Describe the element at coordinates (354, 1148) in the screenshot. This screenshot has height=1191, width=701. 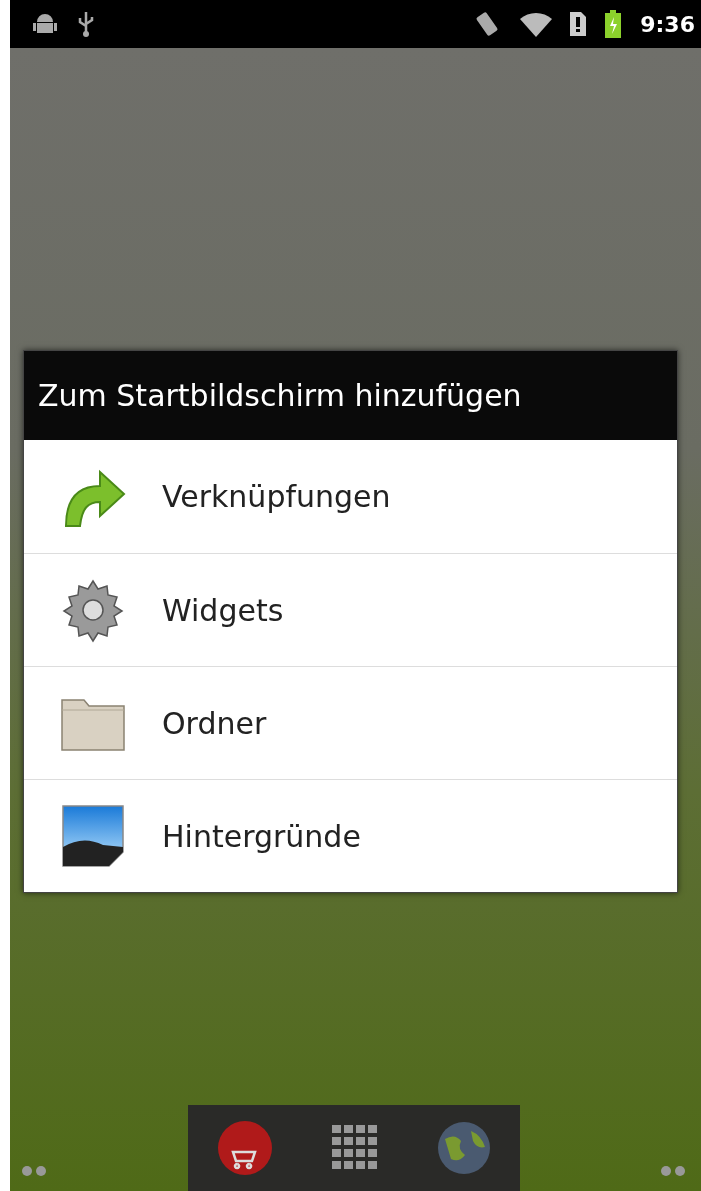
I see `app-grid-icon` at that location.